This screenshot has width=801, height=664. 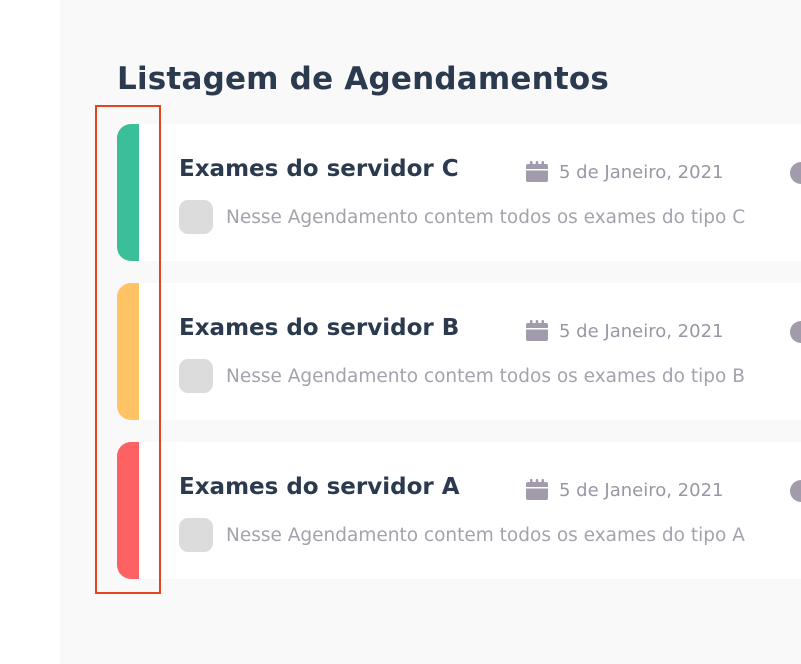 I want to click on appointment-title: Exames do servidor A, so click(x=319, y=487).